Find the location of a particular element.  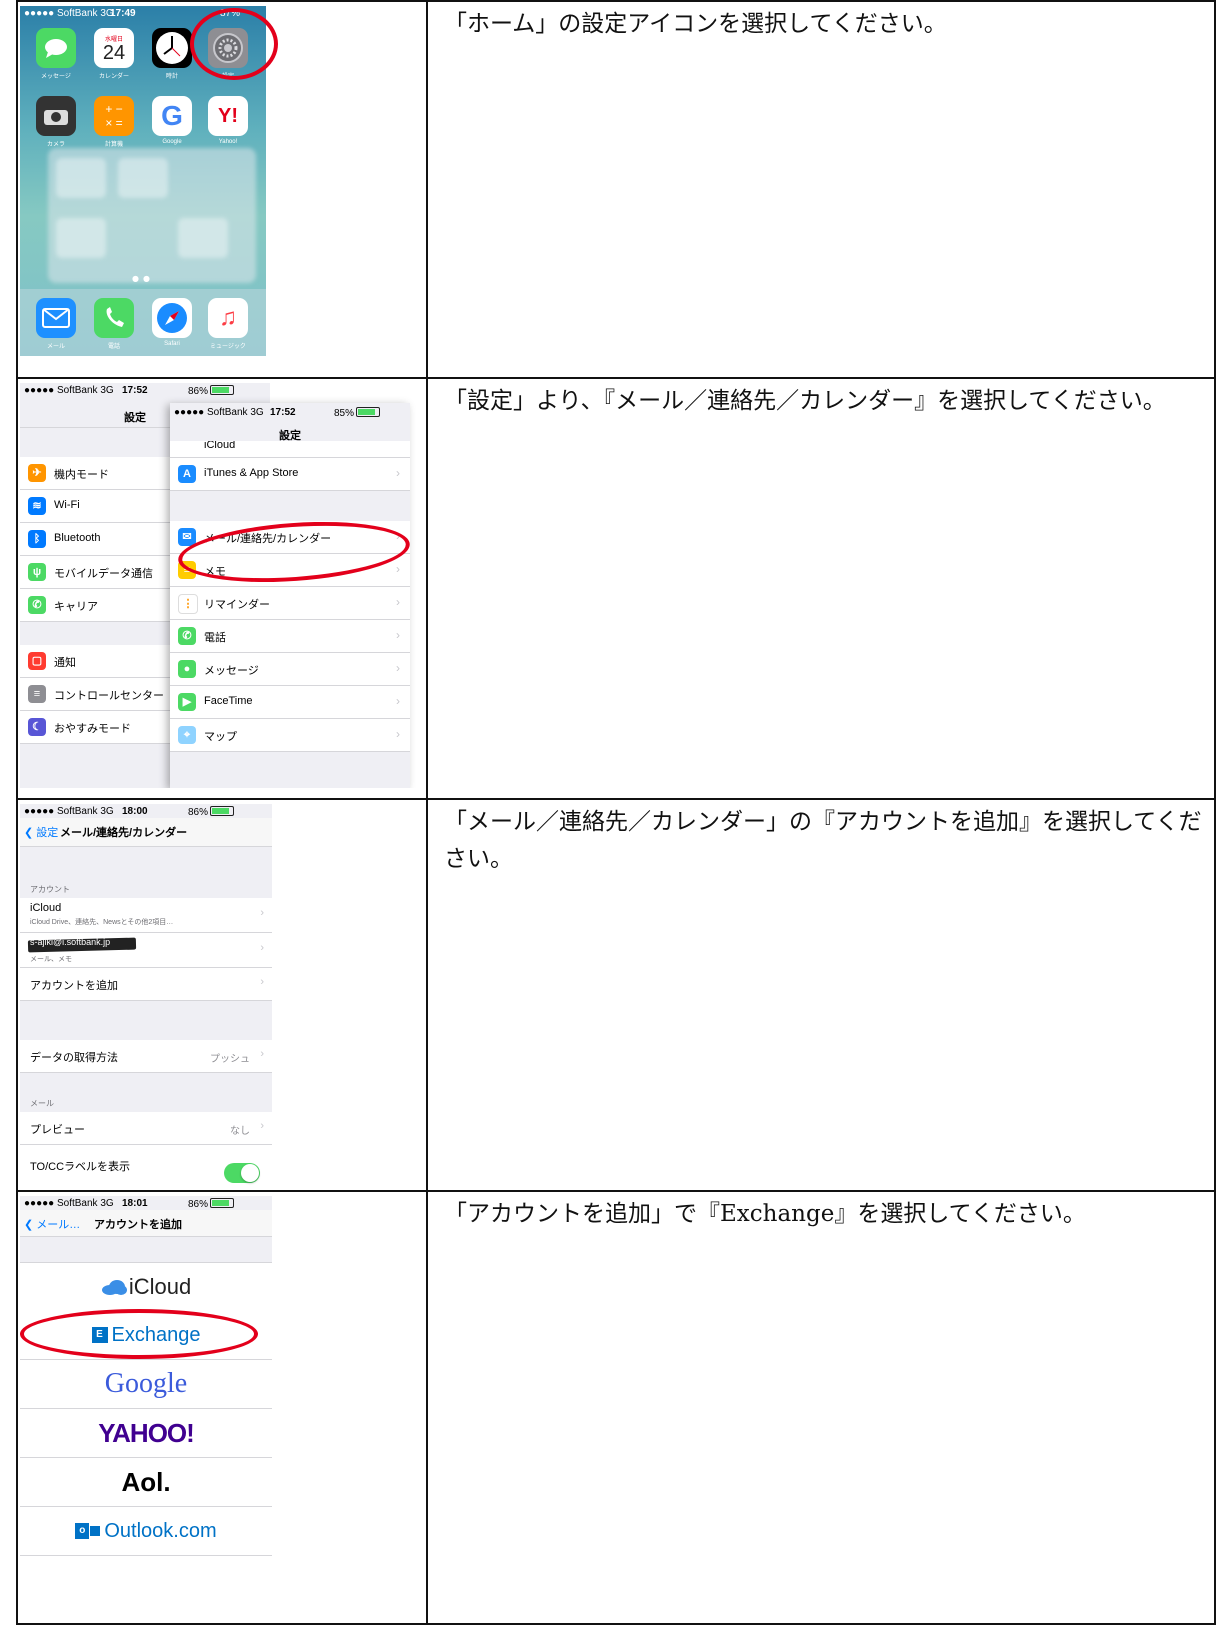

settings-row-facetime: ▶ FaceTime › is located at coordinates (290, 702).